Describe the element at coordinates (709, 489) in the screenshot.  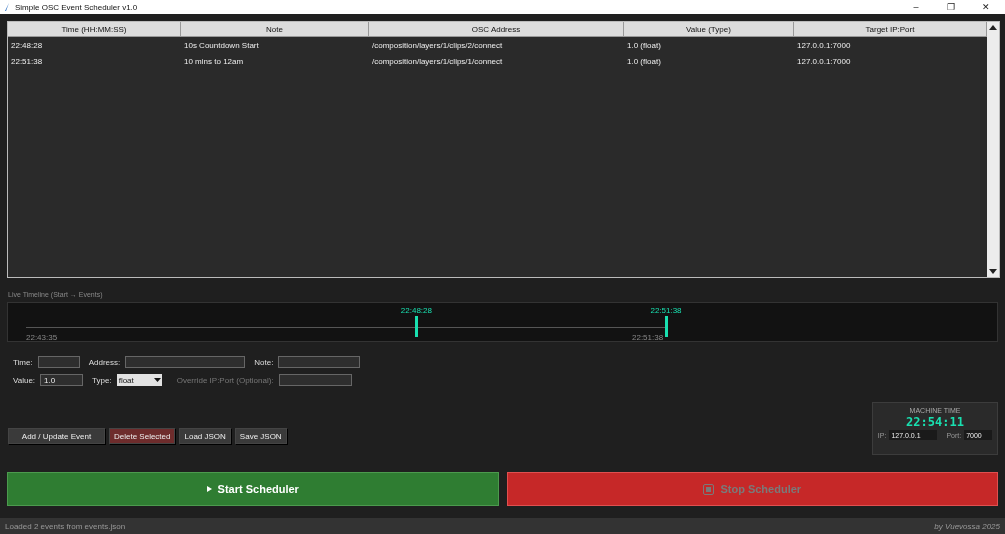
I see `stop-icon` at that location.